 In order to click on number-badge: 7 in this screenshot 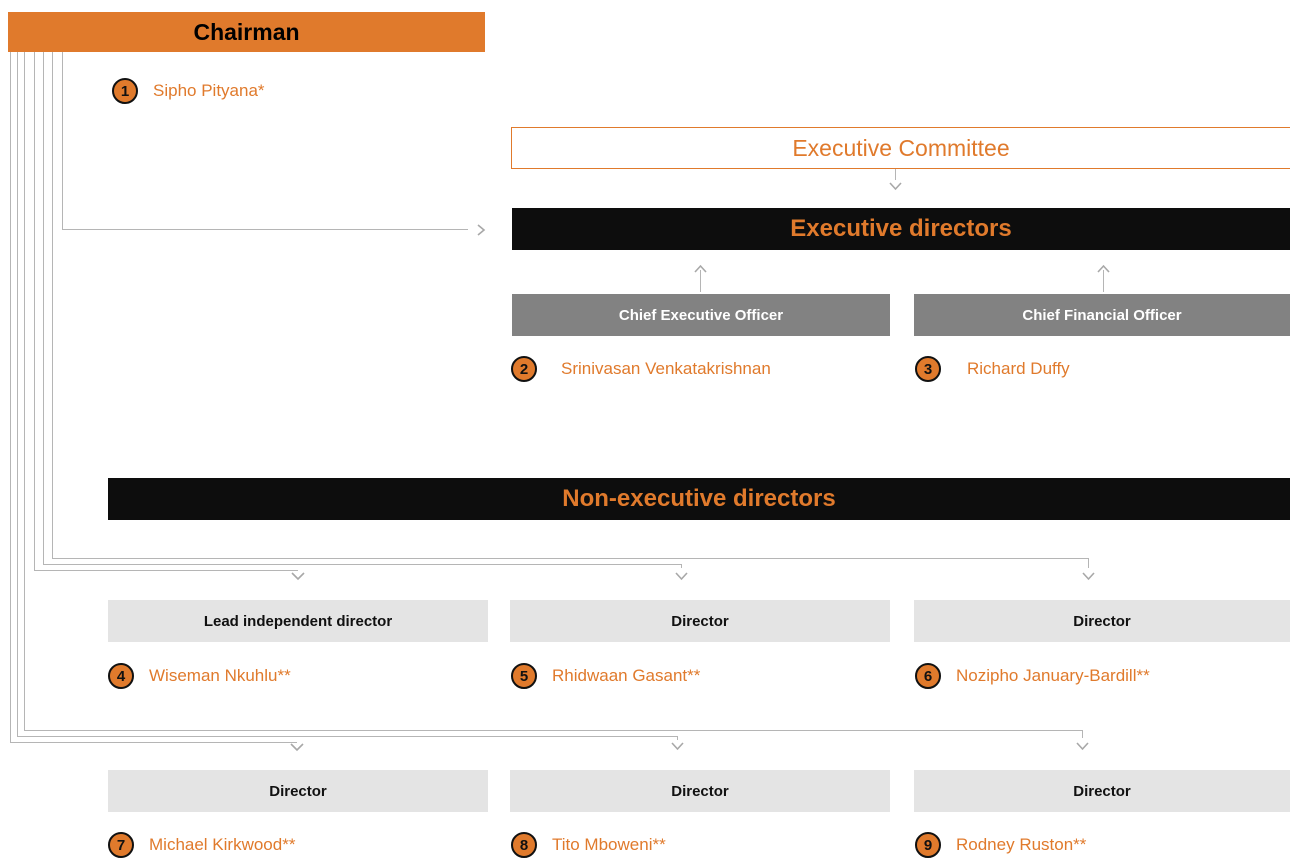, I will do `click(121, 845)`.